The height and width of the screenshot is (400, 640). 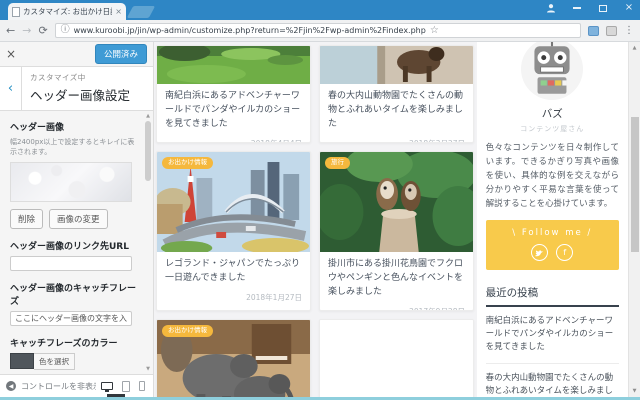 I want to click on post-title: 南紀白浜にあるアドベンチャーワールドでパンダやイルカのショーを見てきました, so click(x=233, y=111).